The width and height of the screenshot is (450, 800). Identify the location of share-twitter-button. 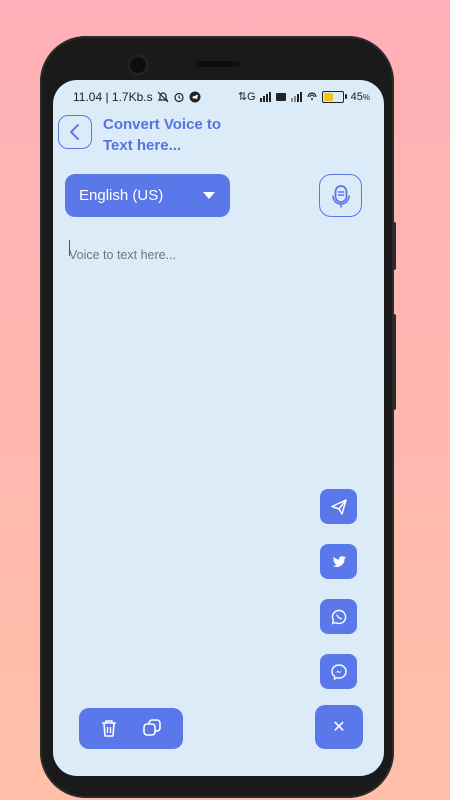
(338, 561).